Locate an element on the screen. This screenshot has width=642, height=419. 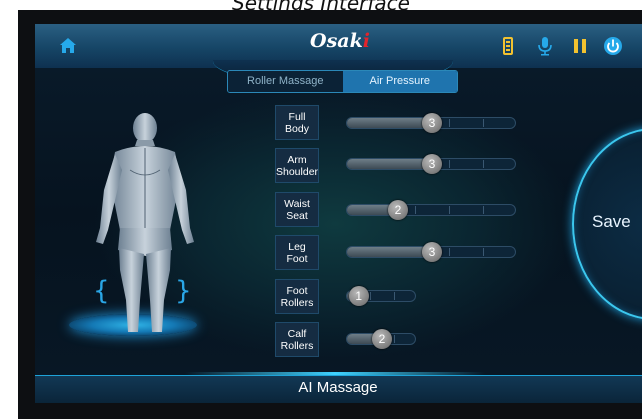
row-label-waist-seat: Waist Seat is located at coordinates (297, 209).